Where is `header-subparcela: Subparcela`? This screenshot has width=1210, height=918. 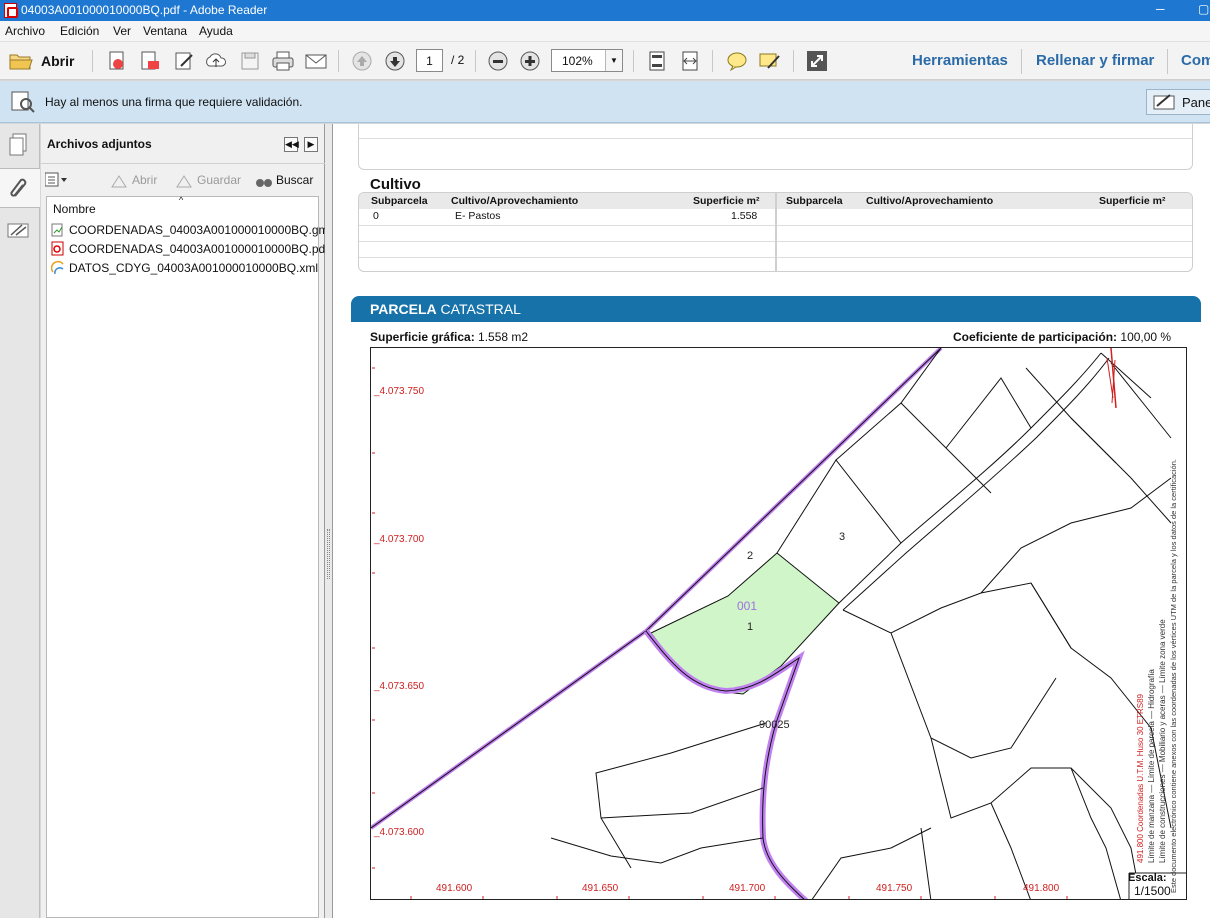 header-subparcela: Subparcela is located at coordinates (399, 201).